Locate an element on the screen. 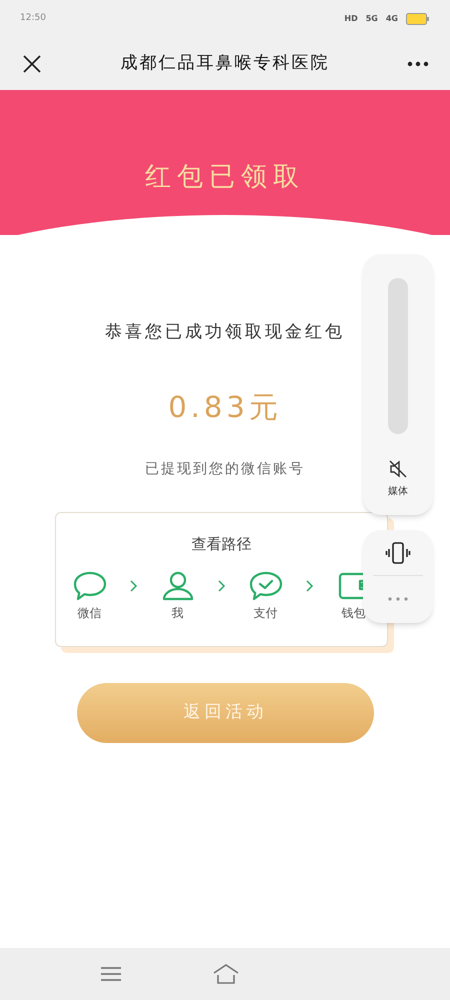 The height and width of the screenshot is (1000, 450). step-label: 我 is located at coordinates (178, 613).